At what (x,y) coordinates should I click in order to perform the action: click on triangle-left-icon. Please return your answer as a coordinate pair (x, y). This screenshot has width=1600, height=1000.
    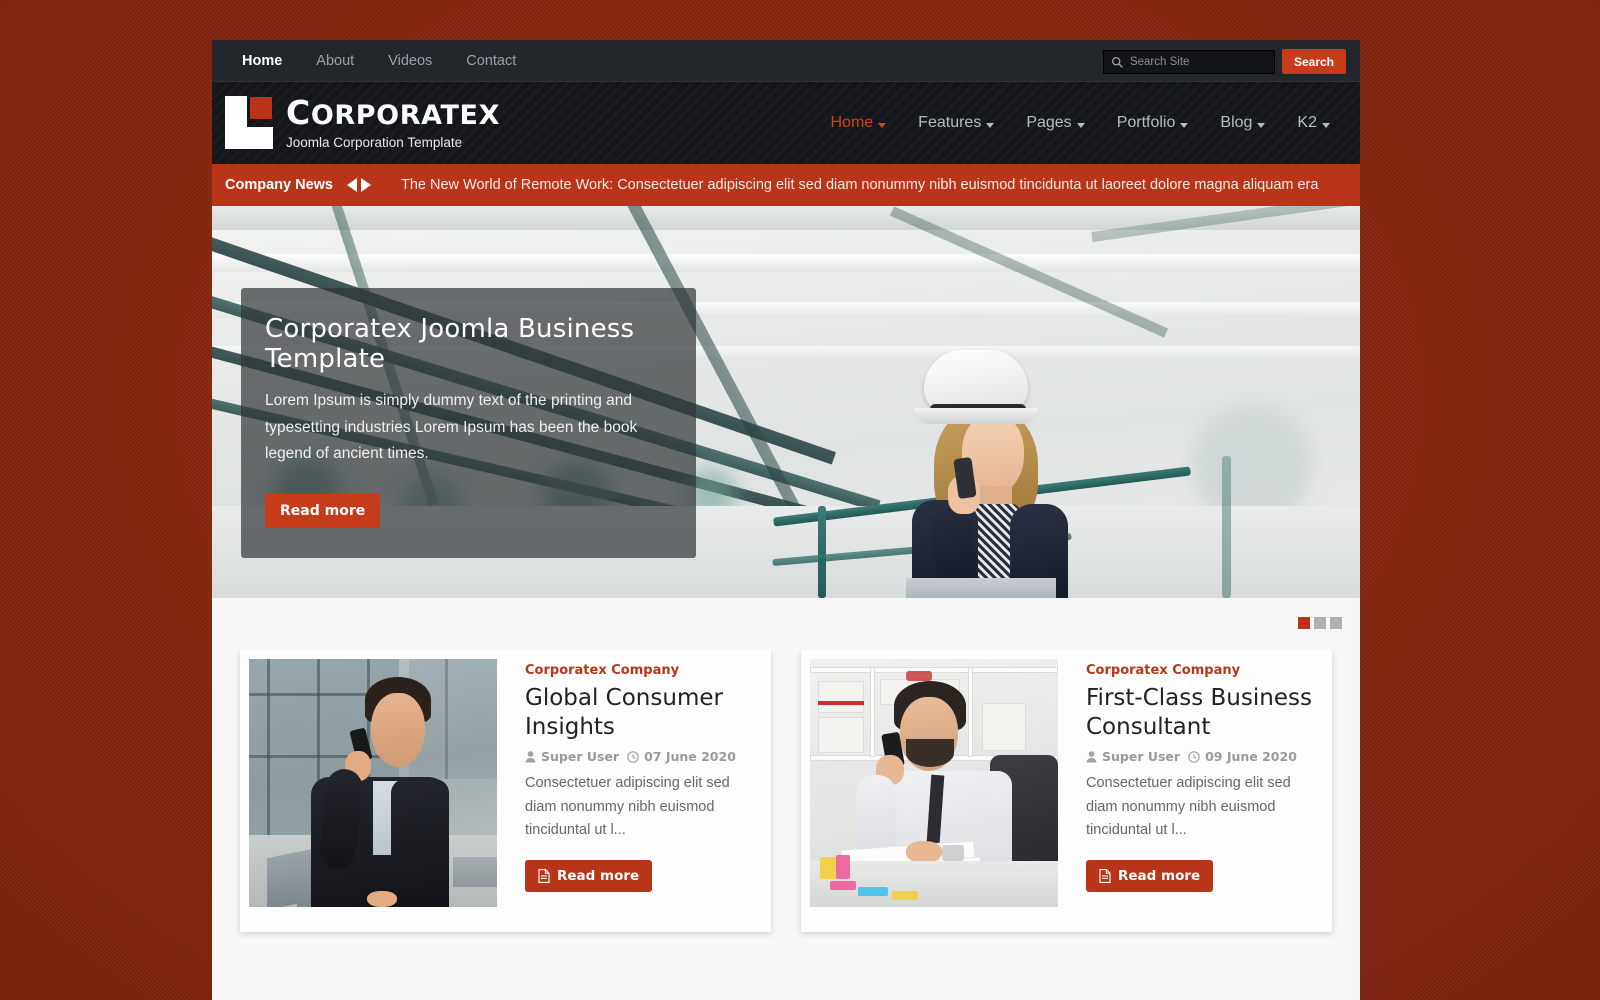
    Looking at the image, I should click on (351, 185).